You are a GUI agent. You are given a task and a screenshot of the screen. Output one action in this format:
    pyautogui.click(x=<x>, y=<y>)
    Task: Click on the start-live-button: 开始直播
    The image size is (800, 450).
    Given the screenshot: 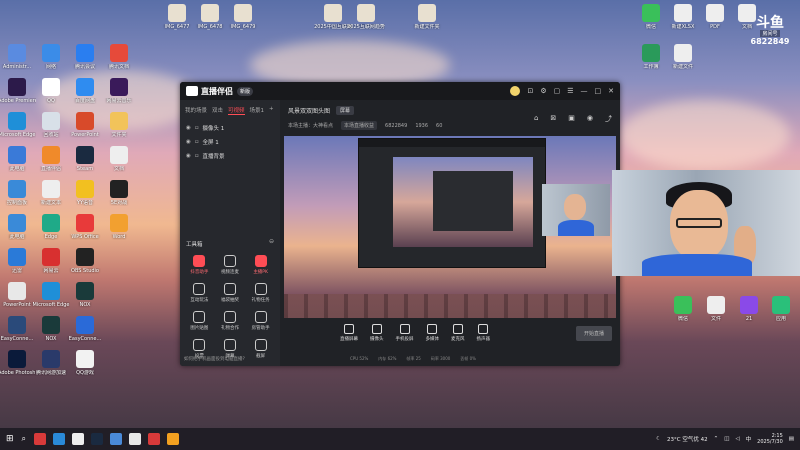 What is the action you would take?
    pyautogui.click(x=593, y=333)
    